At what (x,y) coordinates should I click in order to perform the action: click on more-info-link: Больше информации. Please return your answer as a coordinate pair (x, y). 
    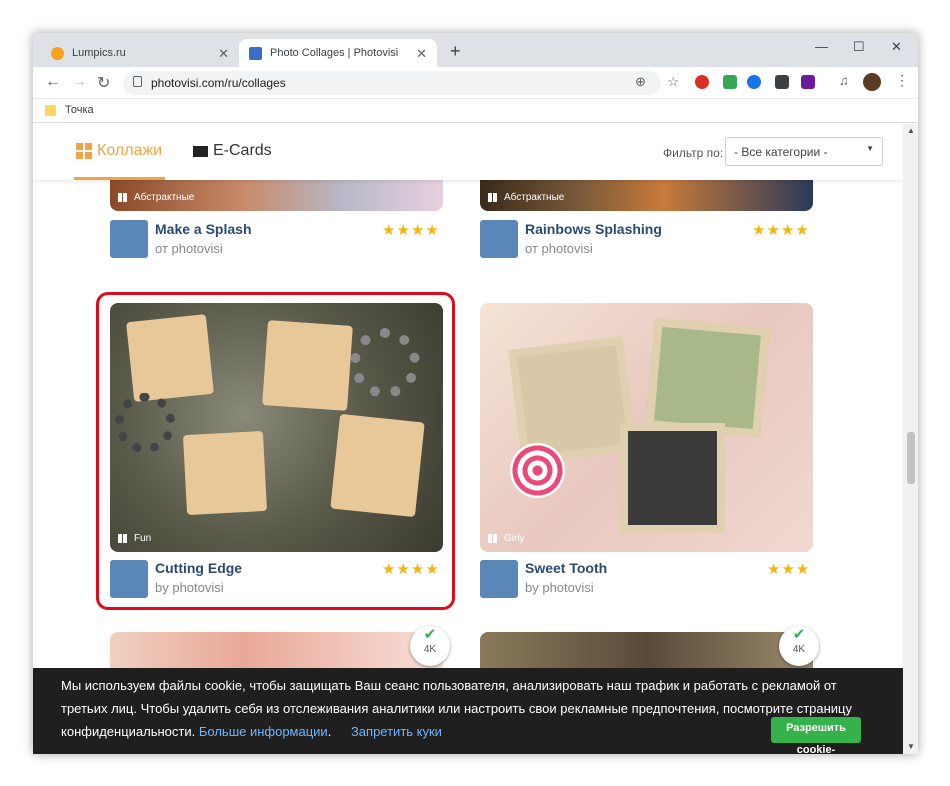
    Looking at the image, I should click on (263, 731).